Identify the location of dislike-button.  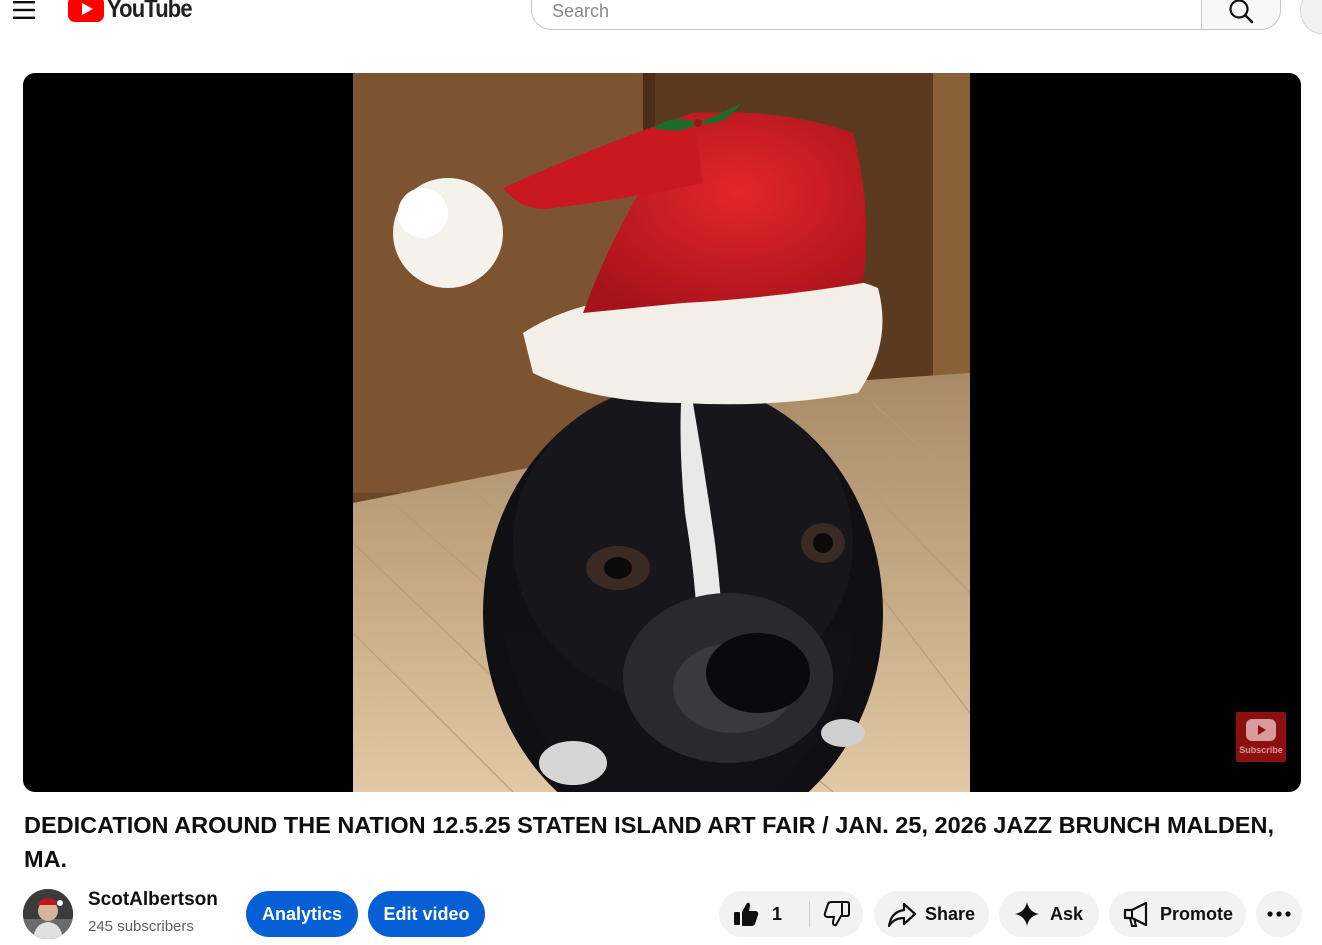
(836, 914).